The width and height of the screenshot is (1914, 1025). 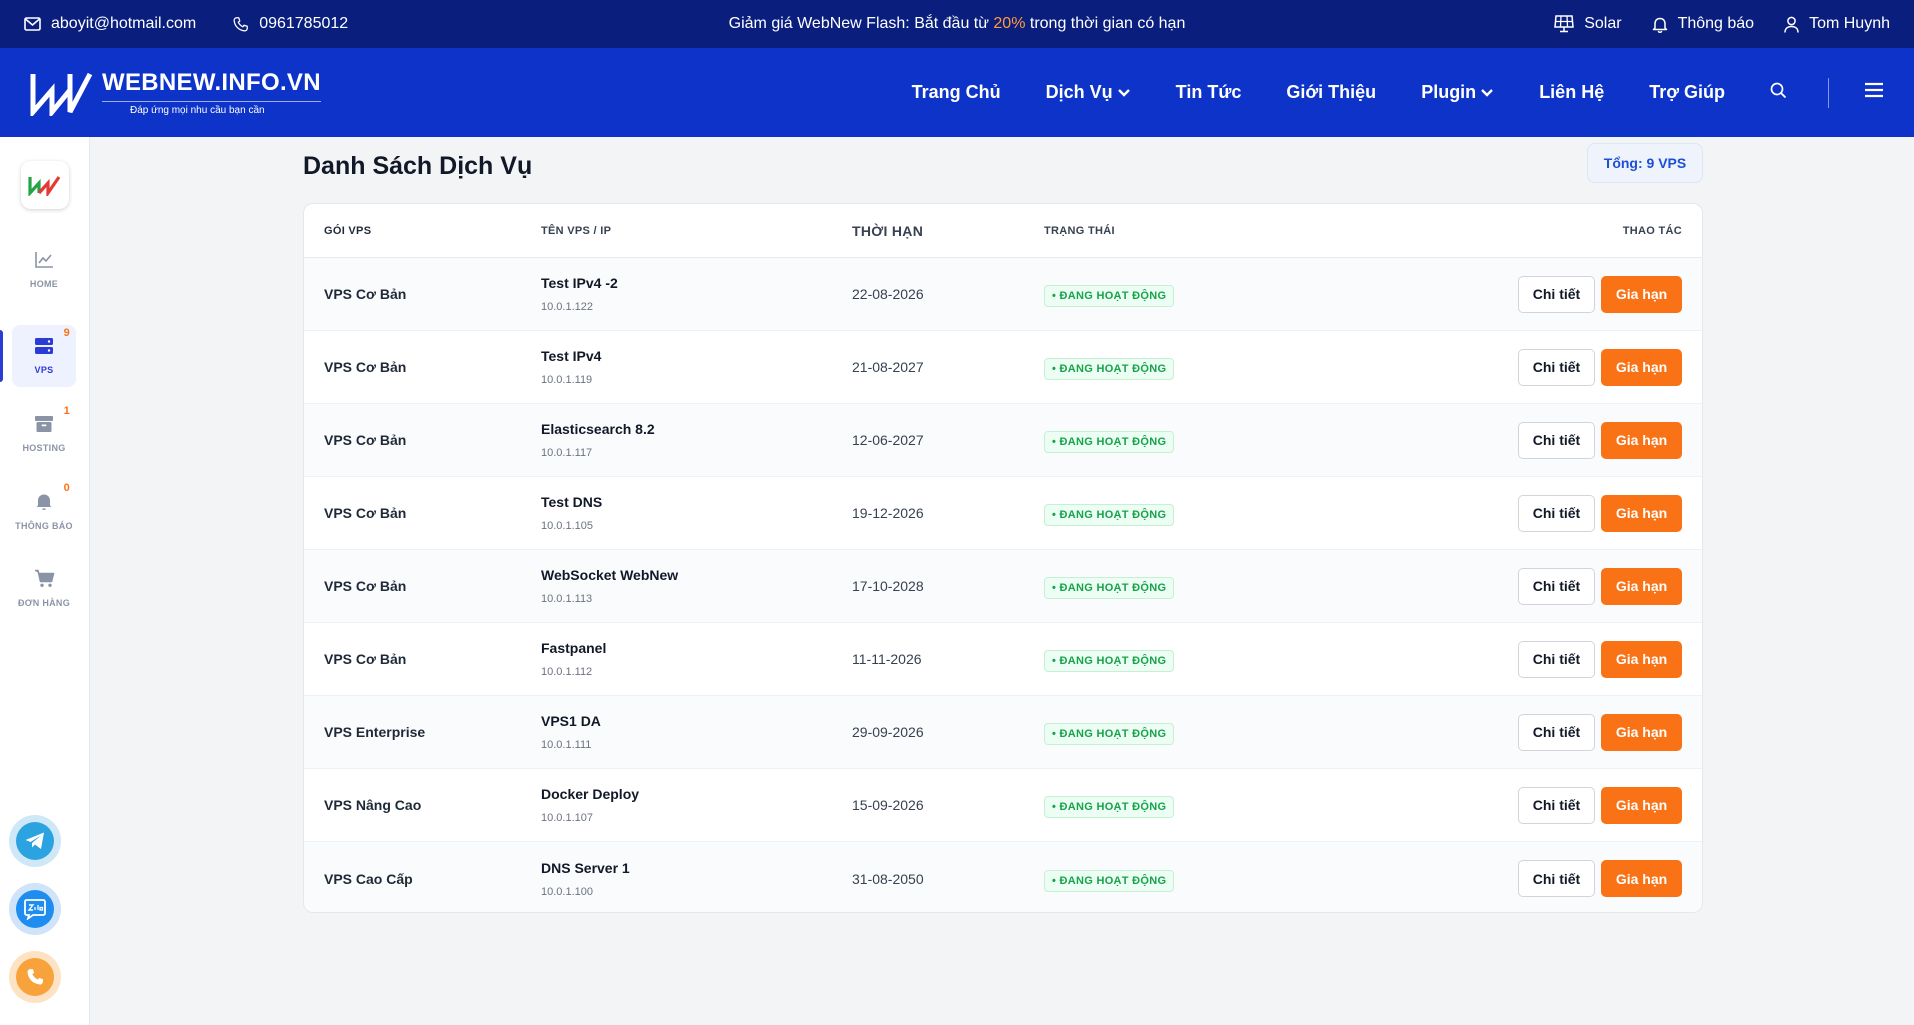 I want to click on menu-button, so click(x=1874, y=92).